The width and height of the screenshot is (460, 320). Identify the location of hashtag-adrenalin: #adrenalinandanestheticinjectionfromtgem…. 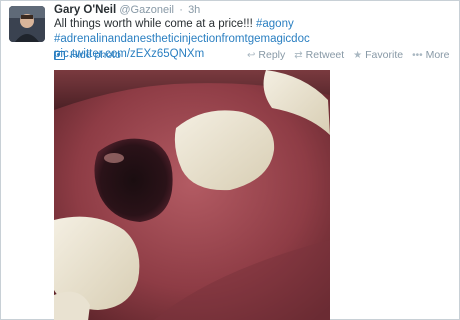
(182, 39).